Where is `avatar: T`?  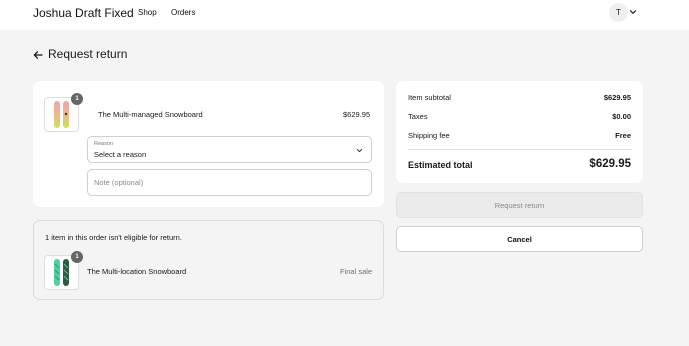
avatar: T is located at coordinates (618, 12).